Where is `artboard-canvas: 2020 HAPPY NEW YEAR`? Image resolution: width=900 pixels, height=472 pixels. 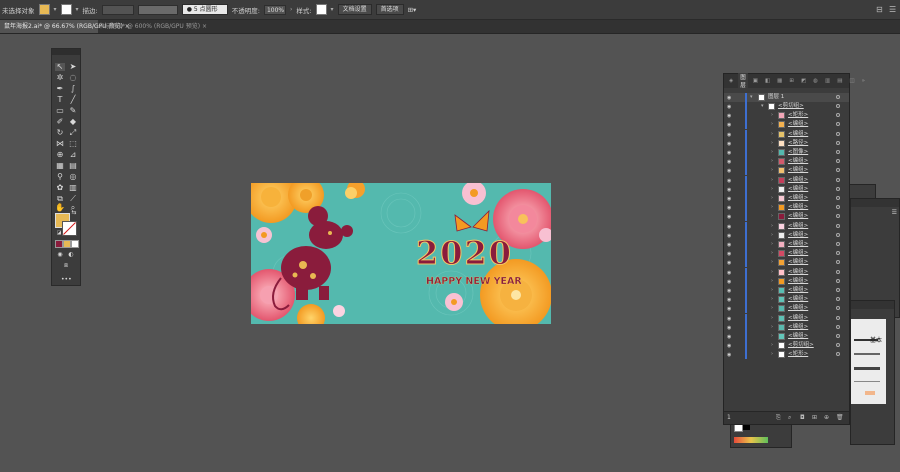
artboard-canvas: 2020 HAPPY NEW YEAR is located at coordinates (401, 253).